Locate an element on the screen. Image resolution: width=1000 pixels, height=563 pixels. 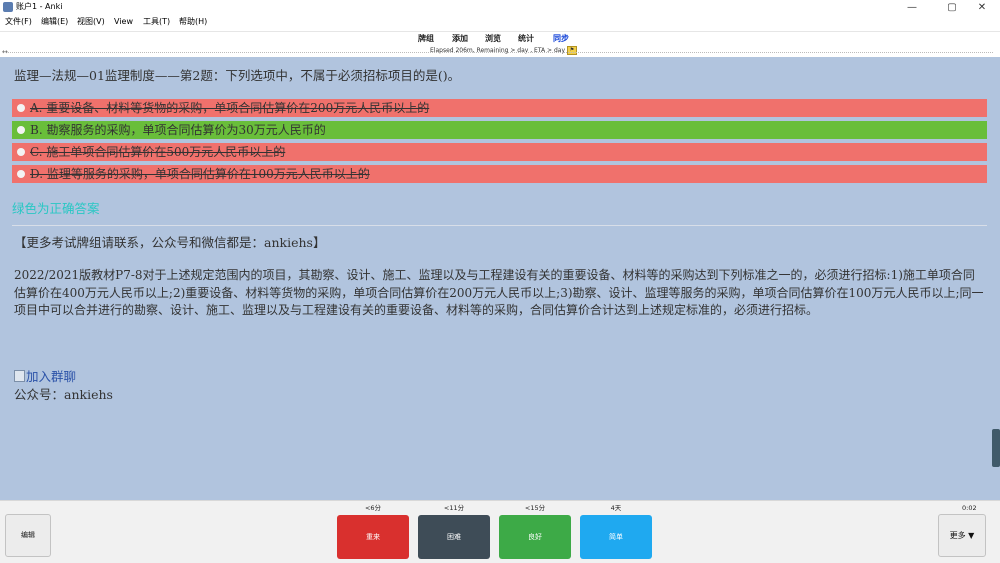
join-group-link: 加入群聊 is located at coordinates (45, 377).